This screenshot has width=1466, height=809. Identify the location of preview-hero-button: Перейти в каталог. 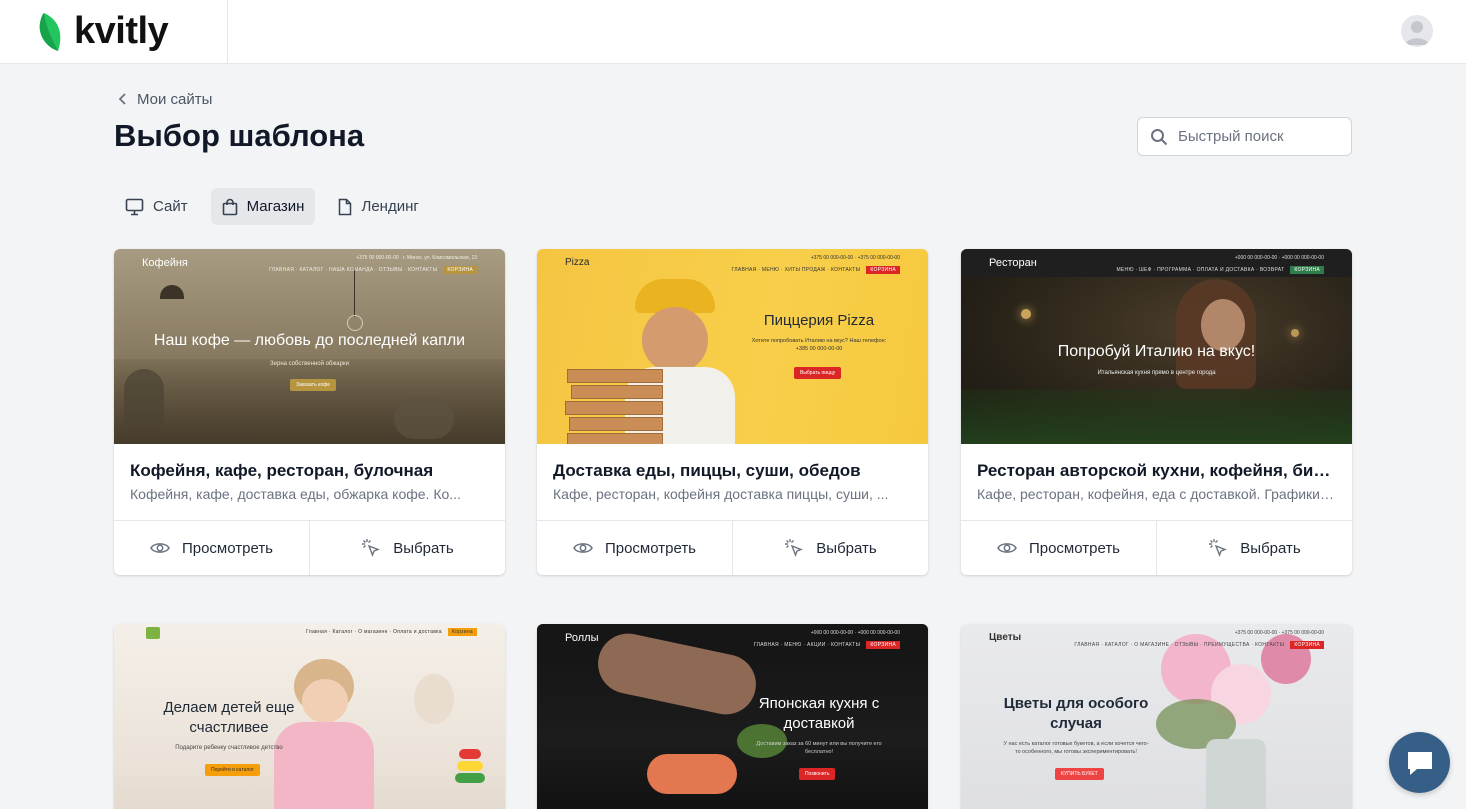
(232, 770).